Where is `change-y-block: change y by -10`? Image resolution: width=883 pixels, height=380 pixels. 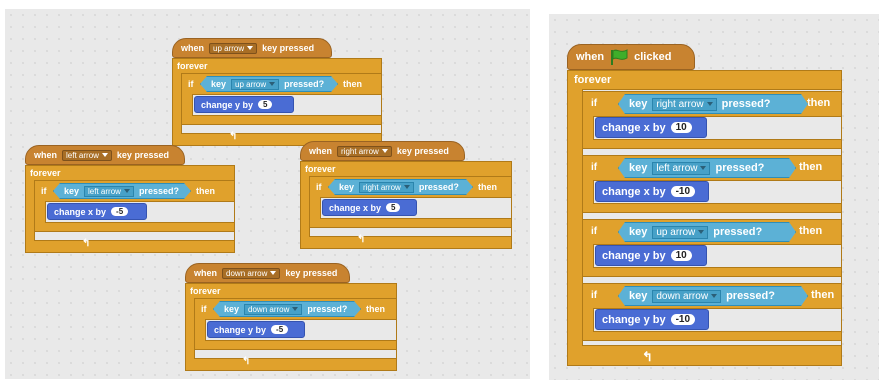
change-y-block: change y by -10 is located at coordinates (652, 319).